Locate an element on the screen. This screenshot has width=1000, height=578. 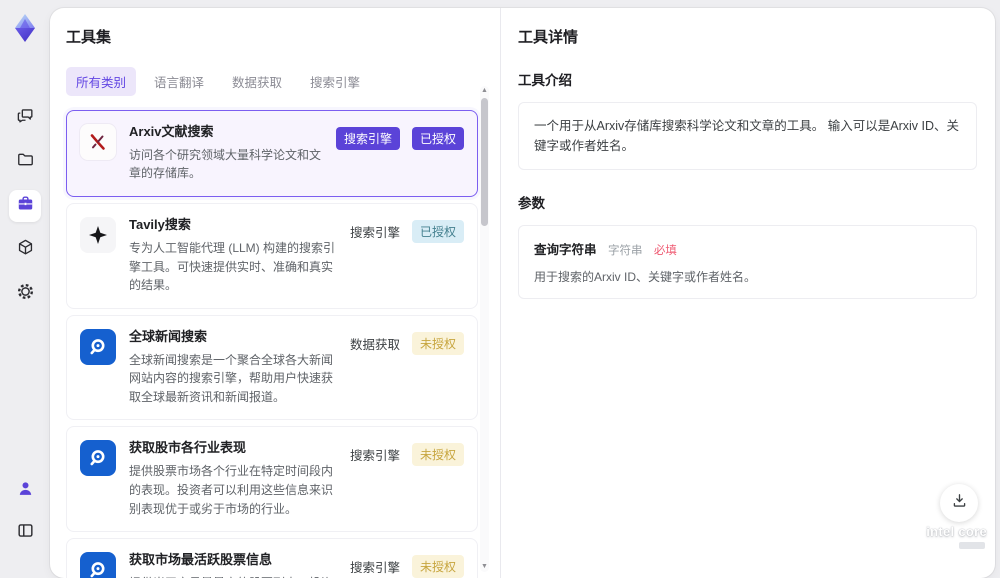
sidebar-item-toolbox is located at coordinates (25, 206).